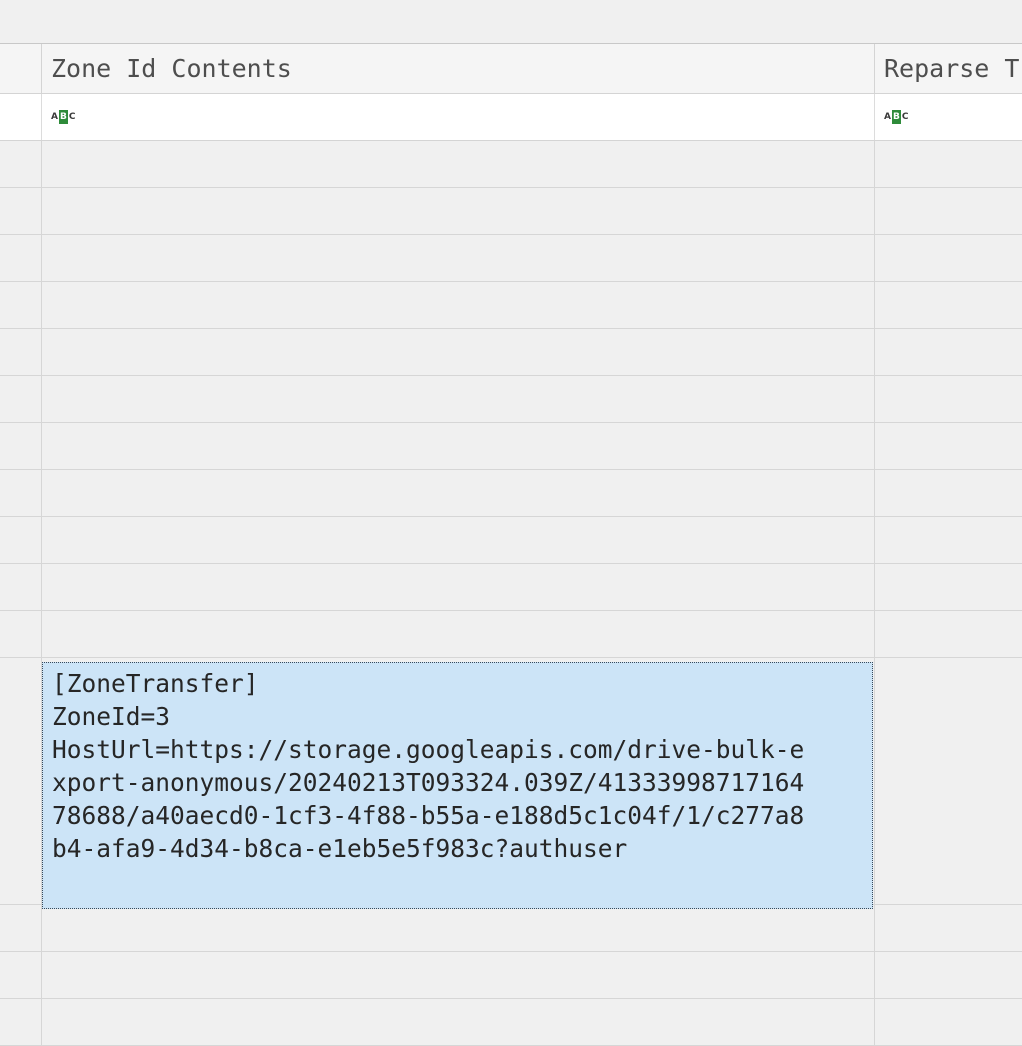 The image size is (1022, 1046). What do you see at coordinates (20, 117) in the screenshot?
I see `filter-cell-previous` at bounding box center [20, 117].